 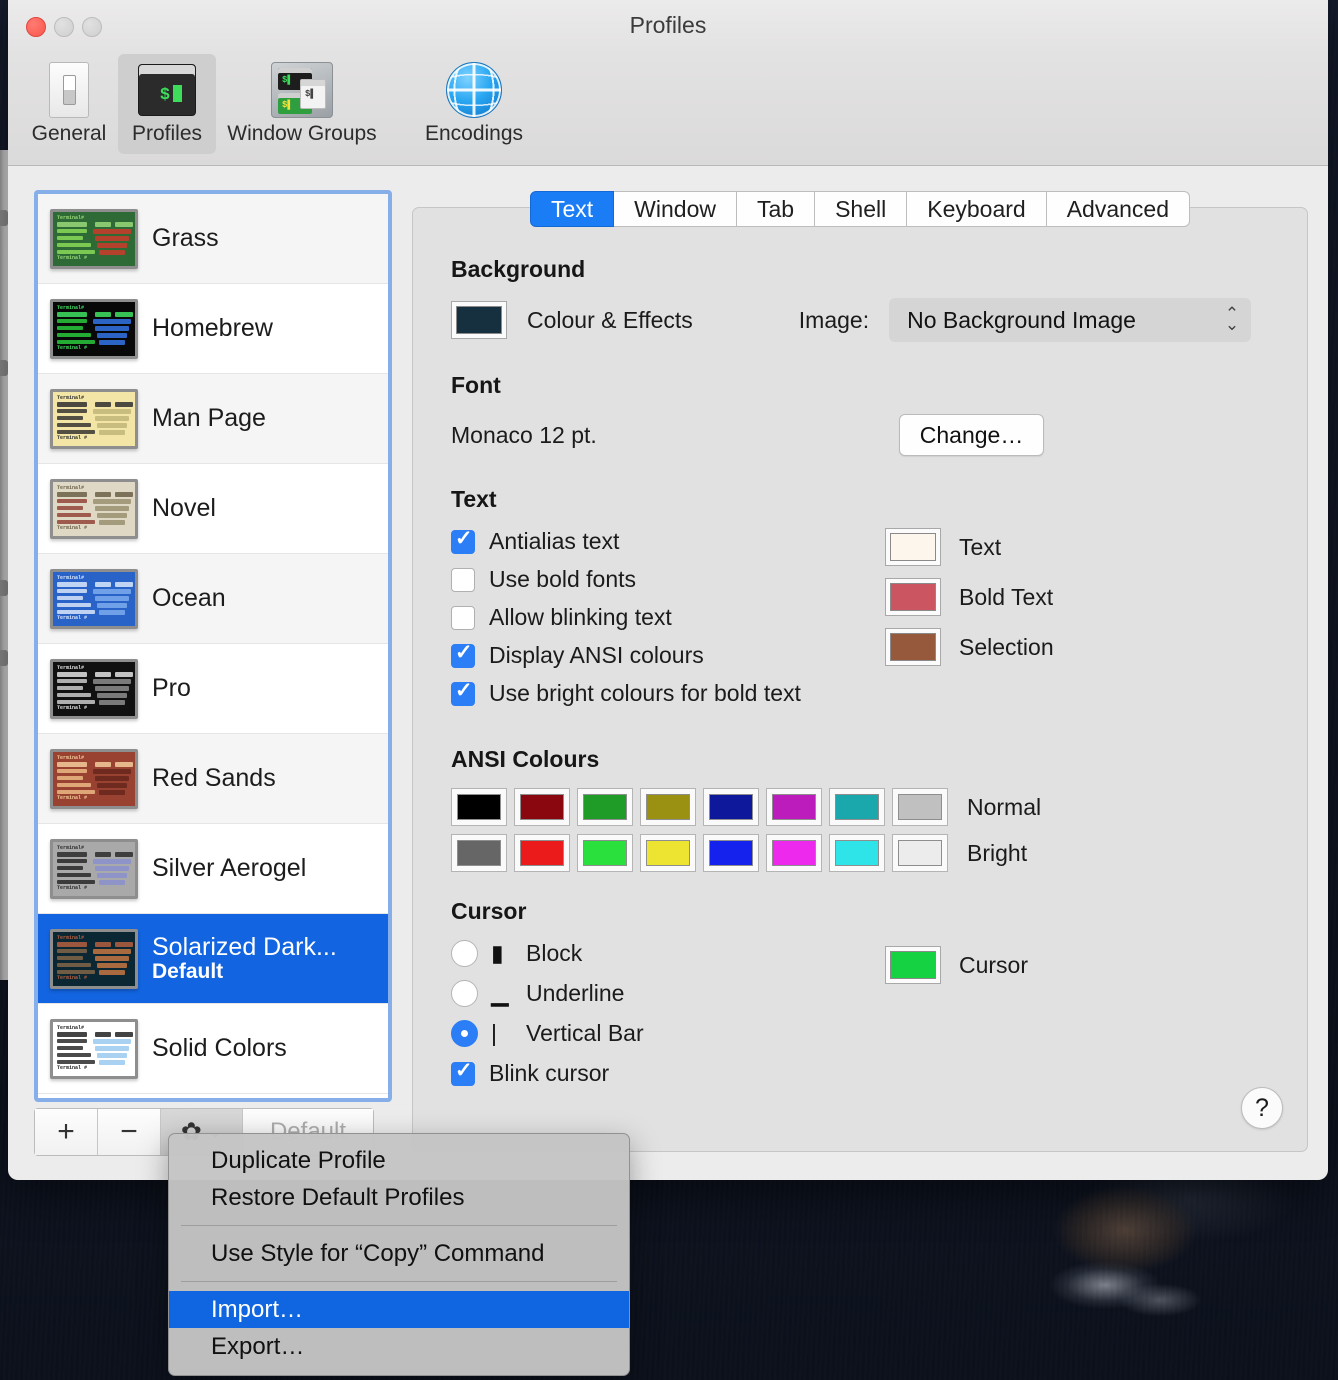 I want to click on ansi-row-bright: Bright, so click(x=864, y=853).